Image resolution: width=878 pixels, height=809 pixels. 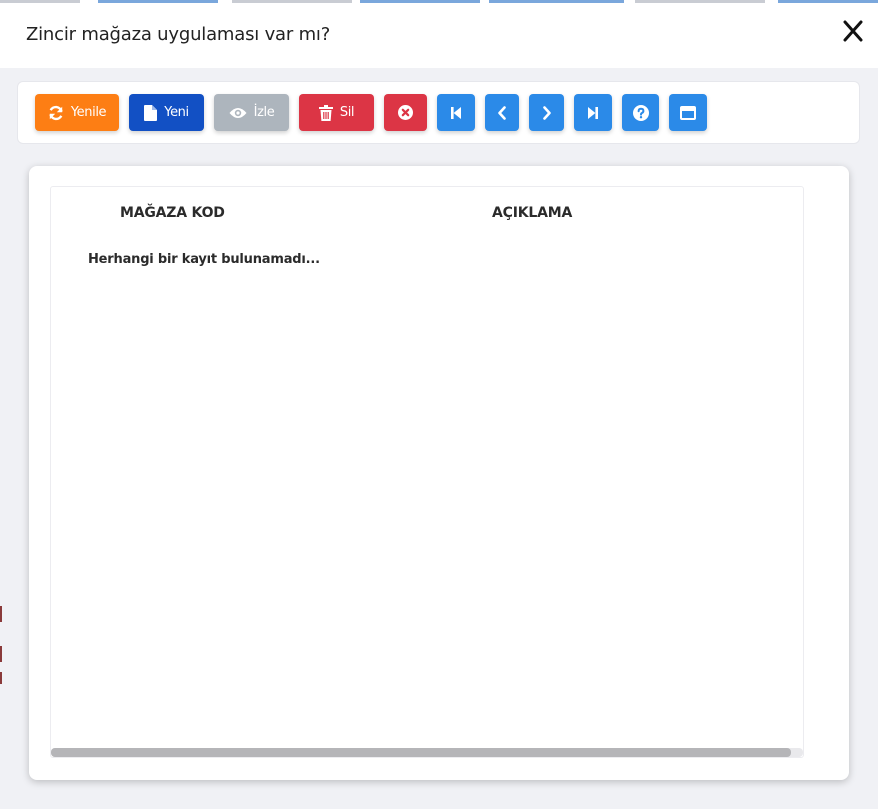 I want to click on dialog-header: Zincir mağaza uygulaması var mı?, so click(x=439, y=34).